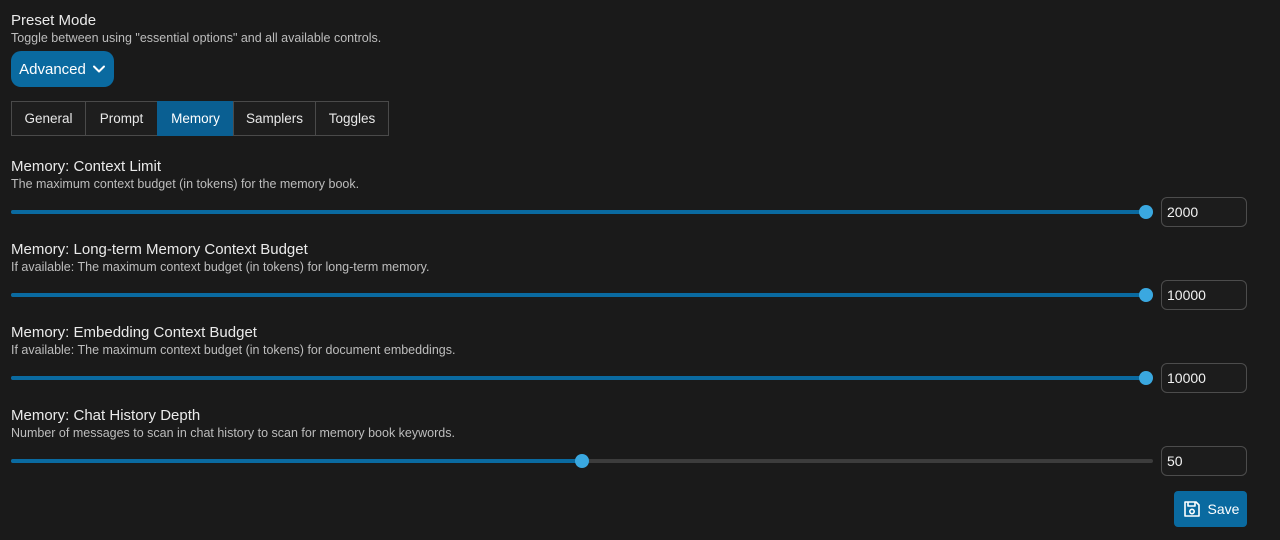  I want to click on tab-prompt: Prompt, so click(121, 118).